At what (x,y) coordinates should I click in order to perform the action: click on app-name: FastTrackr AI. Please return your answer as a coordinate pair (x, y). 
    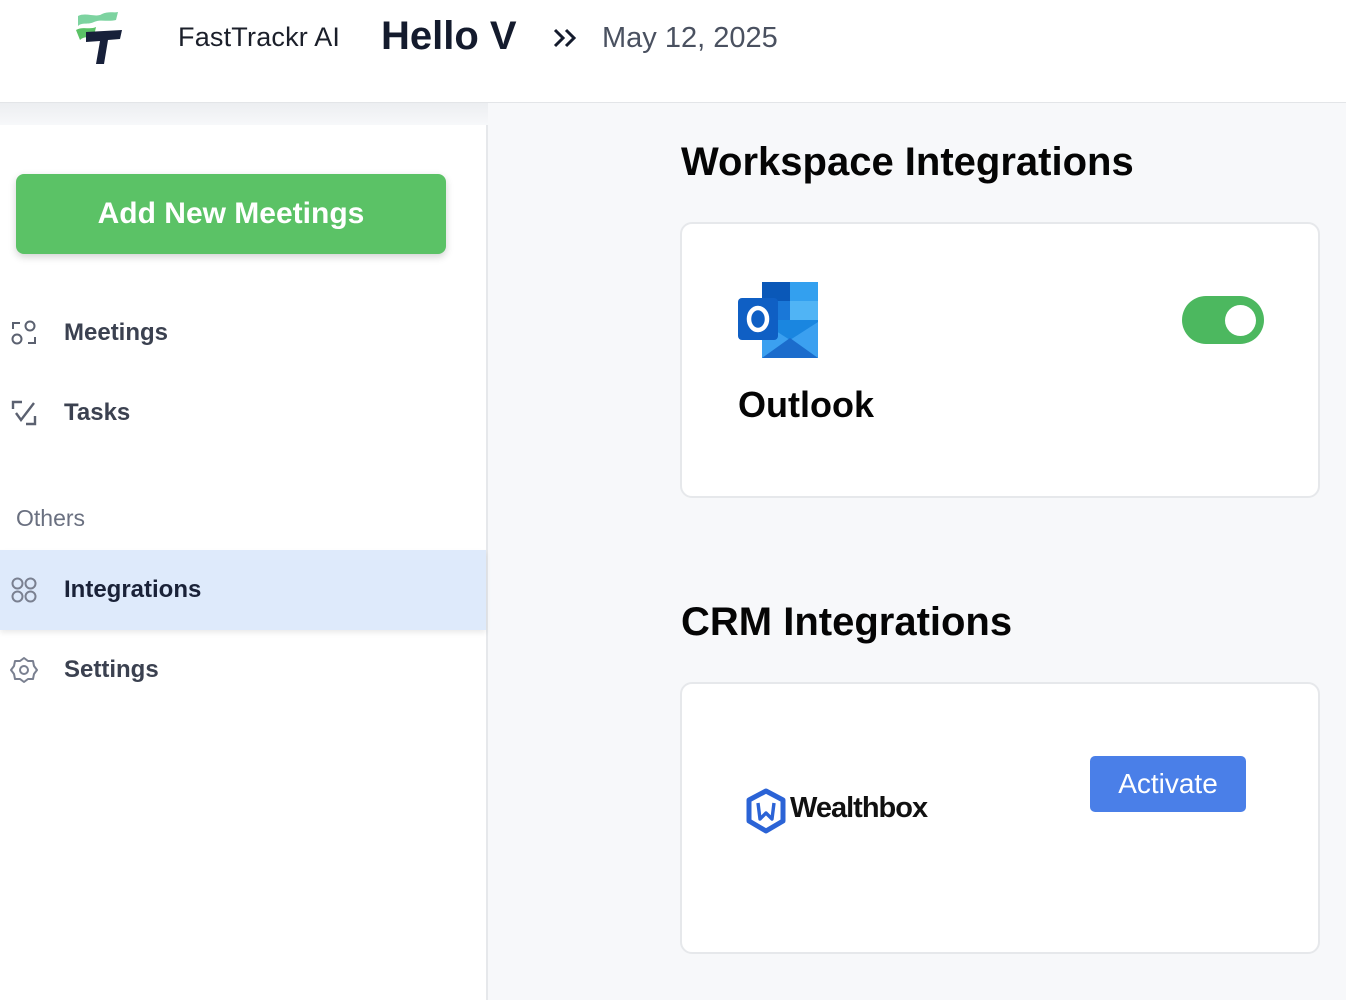
    Looking at the image, I should click on (259, 37).